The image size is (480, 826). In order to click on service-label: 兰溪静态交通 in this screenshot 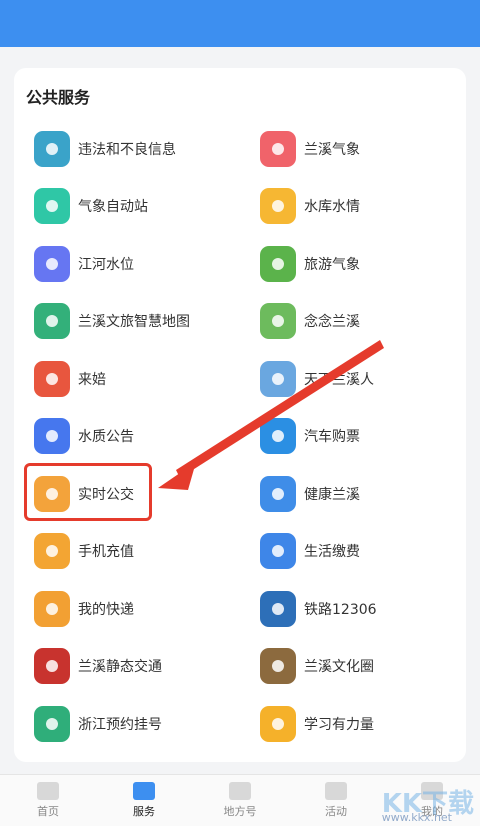, I will do `click(120, 667)`.